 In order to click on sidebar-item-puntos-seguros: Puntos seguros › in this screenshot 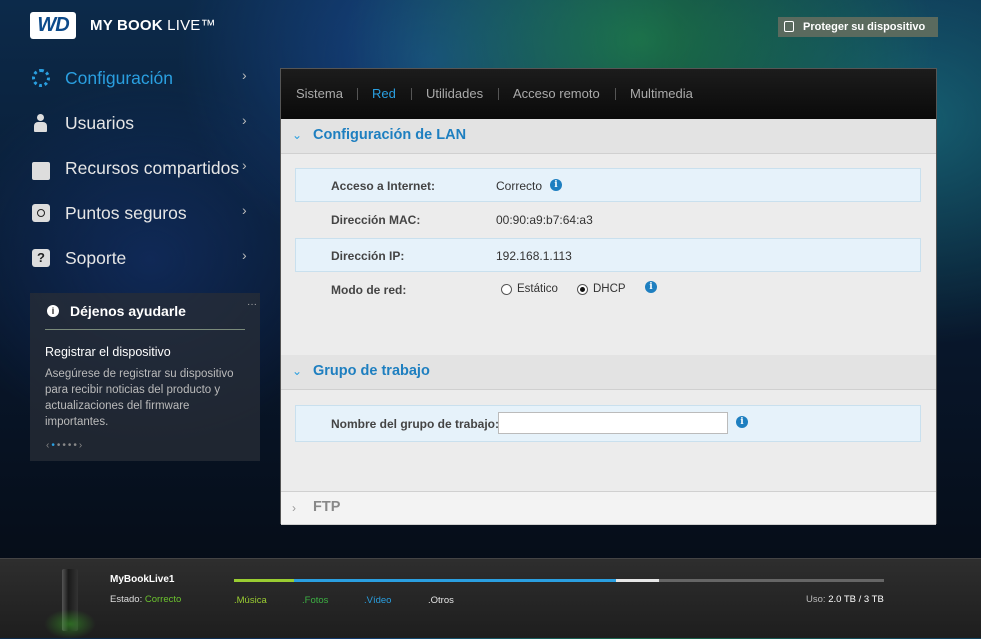, I will do `click(145, 219)`.